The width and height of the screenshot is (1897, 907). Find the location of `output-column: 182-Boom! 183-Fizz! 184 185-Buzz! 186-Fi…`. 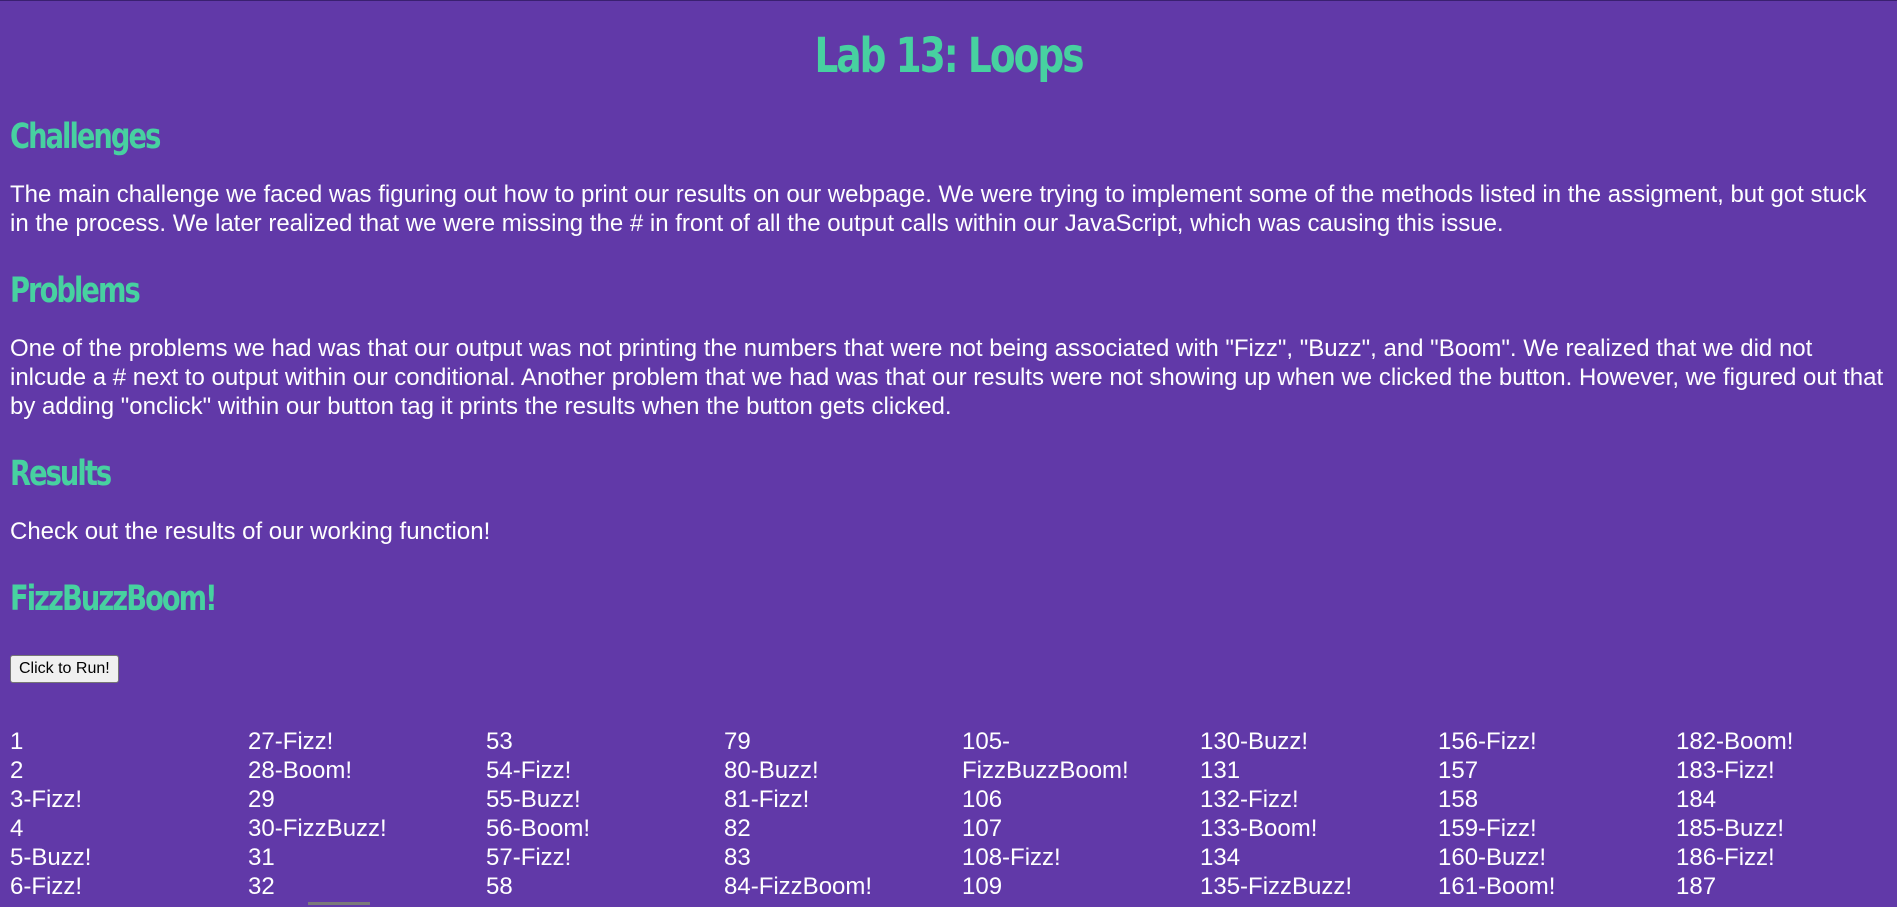

output-column: 182-Boom! 183-Fizz! 184 185-Buzz! 186-Fi… is located at coordinates (1786, 814).